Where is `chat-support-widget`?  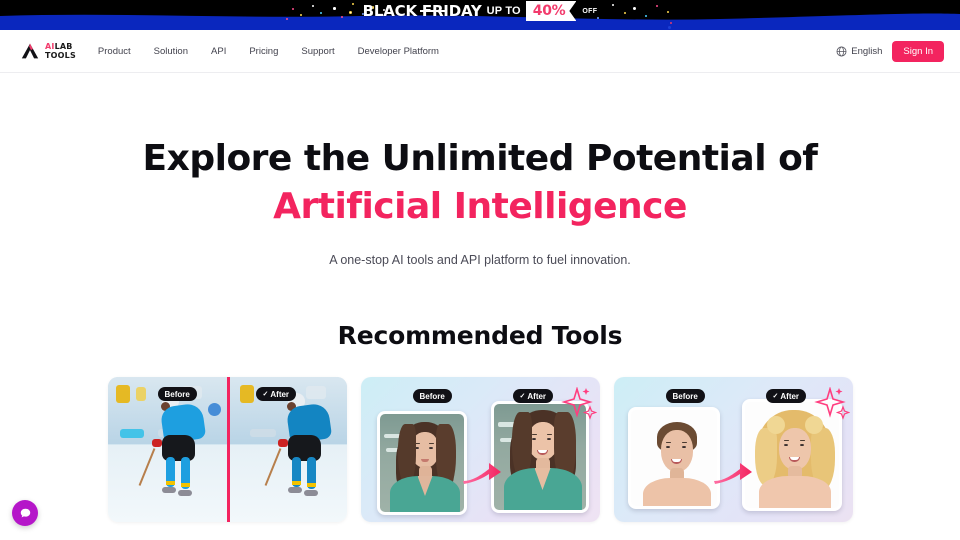
chat-support-widget is located at coordinates (25, 513).